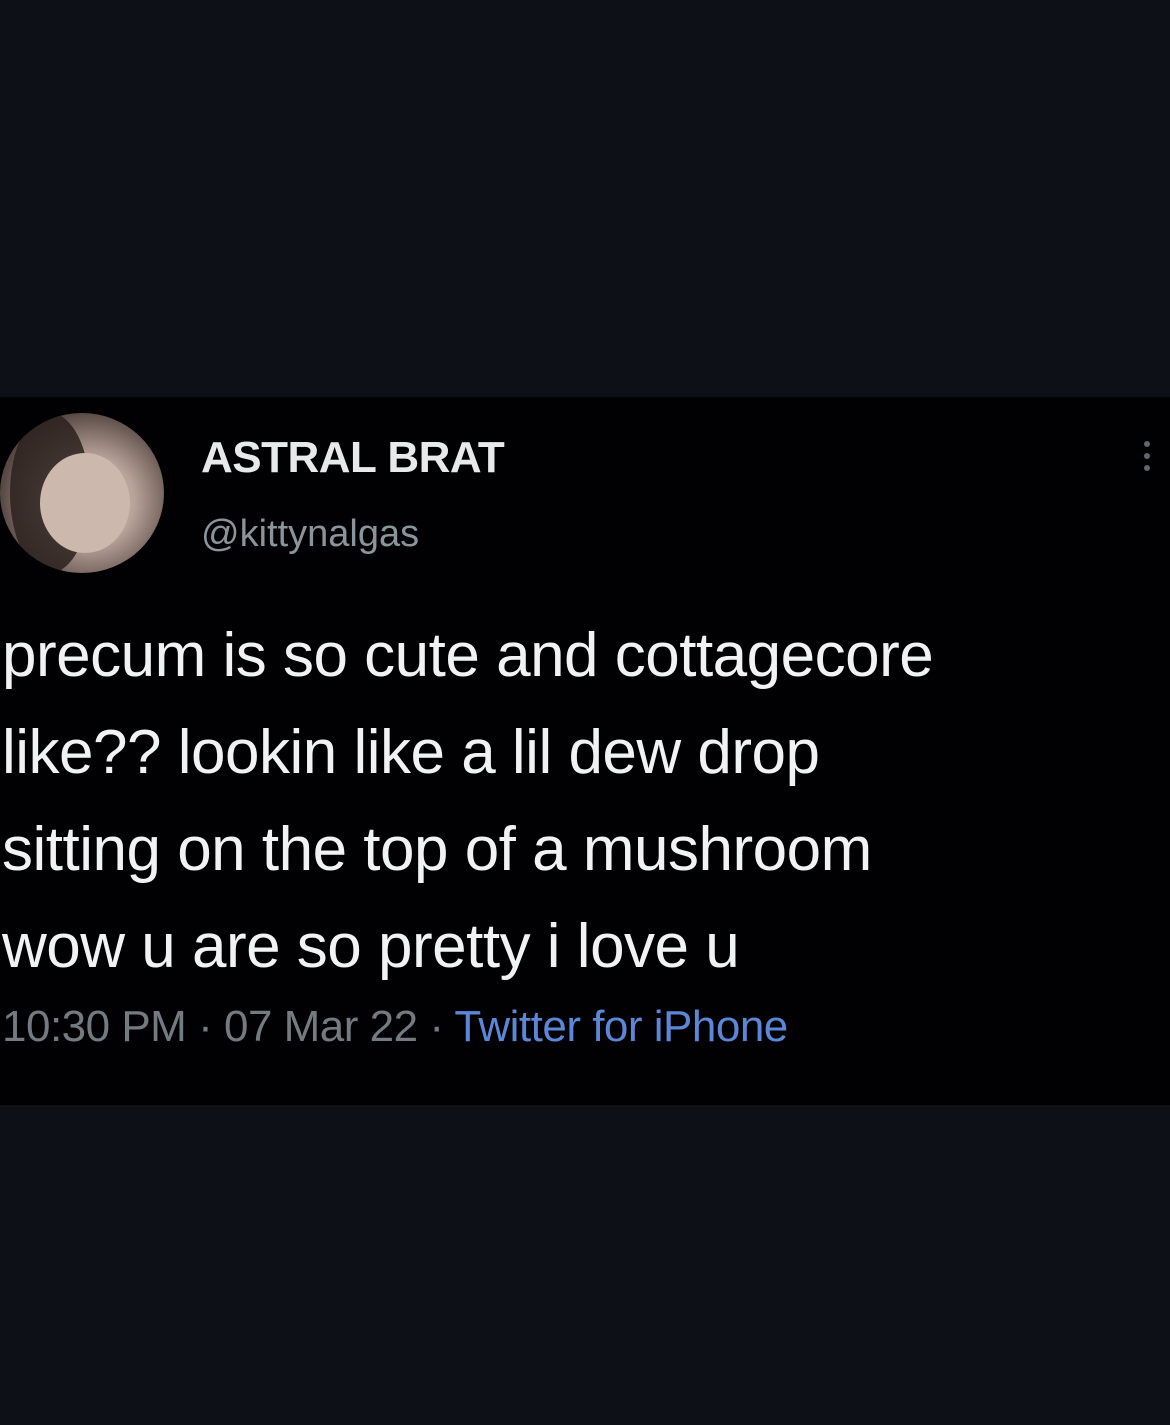 This screenshot has height=1425, width=1170. Describe the element at coordinates (468, 655) in the screenshot. I see `tweet-line: precum is so cute and cottagecore` at that location.